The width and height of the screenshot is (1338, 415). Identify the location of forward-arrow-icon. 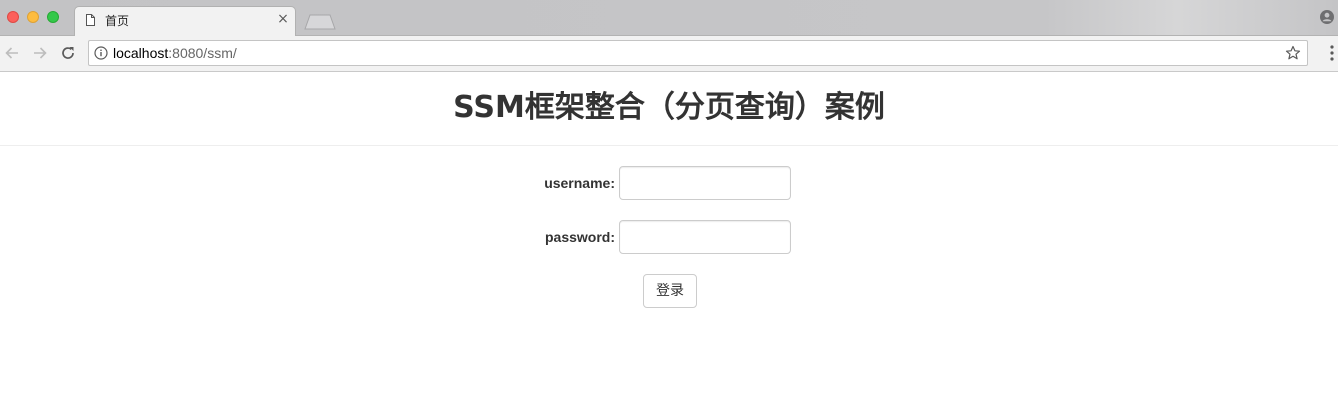
(40, 53).